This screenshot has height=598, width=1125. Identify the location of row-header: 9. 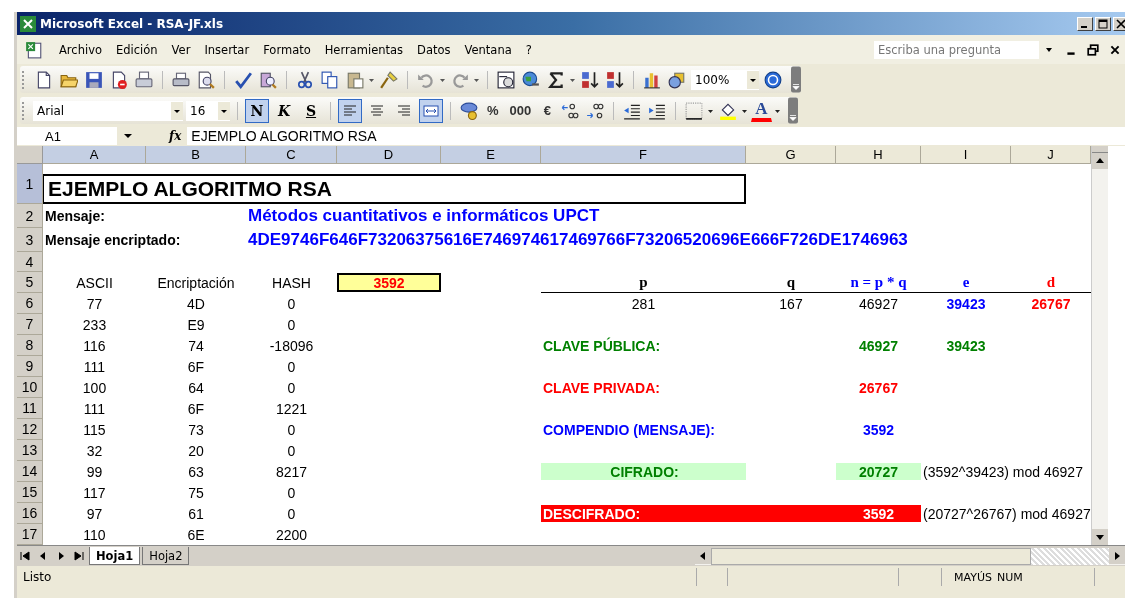
(30, 366).